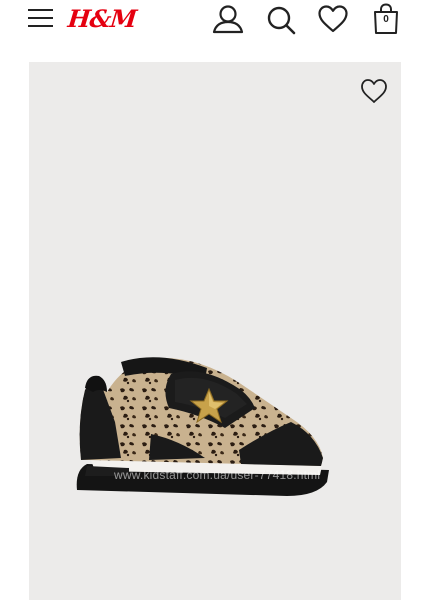 The width and height of the screenshot is (430, 600). What do you see at coordinates (281, 20) in the screenshot?
I see `search-icon` at bounding box center [281, 20].